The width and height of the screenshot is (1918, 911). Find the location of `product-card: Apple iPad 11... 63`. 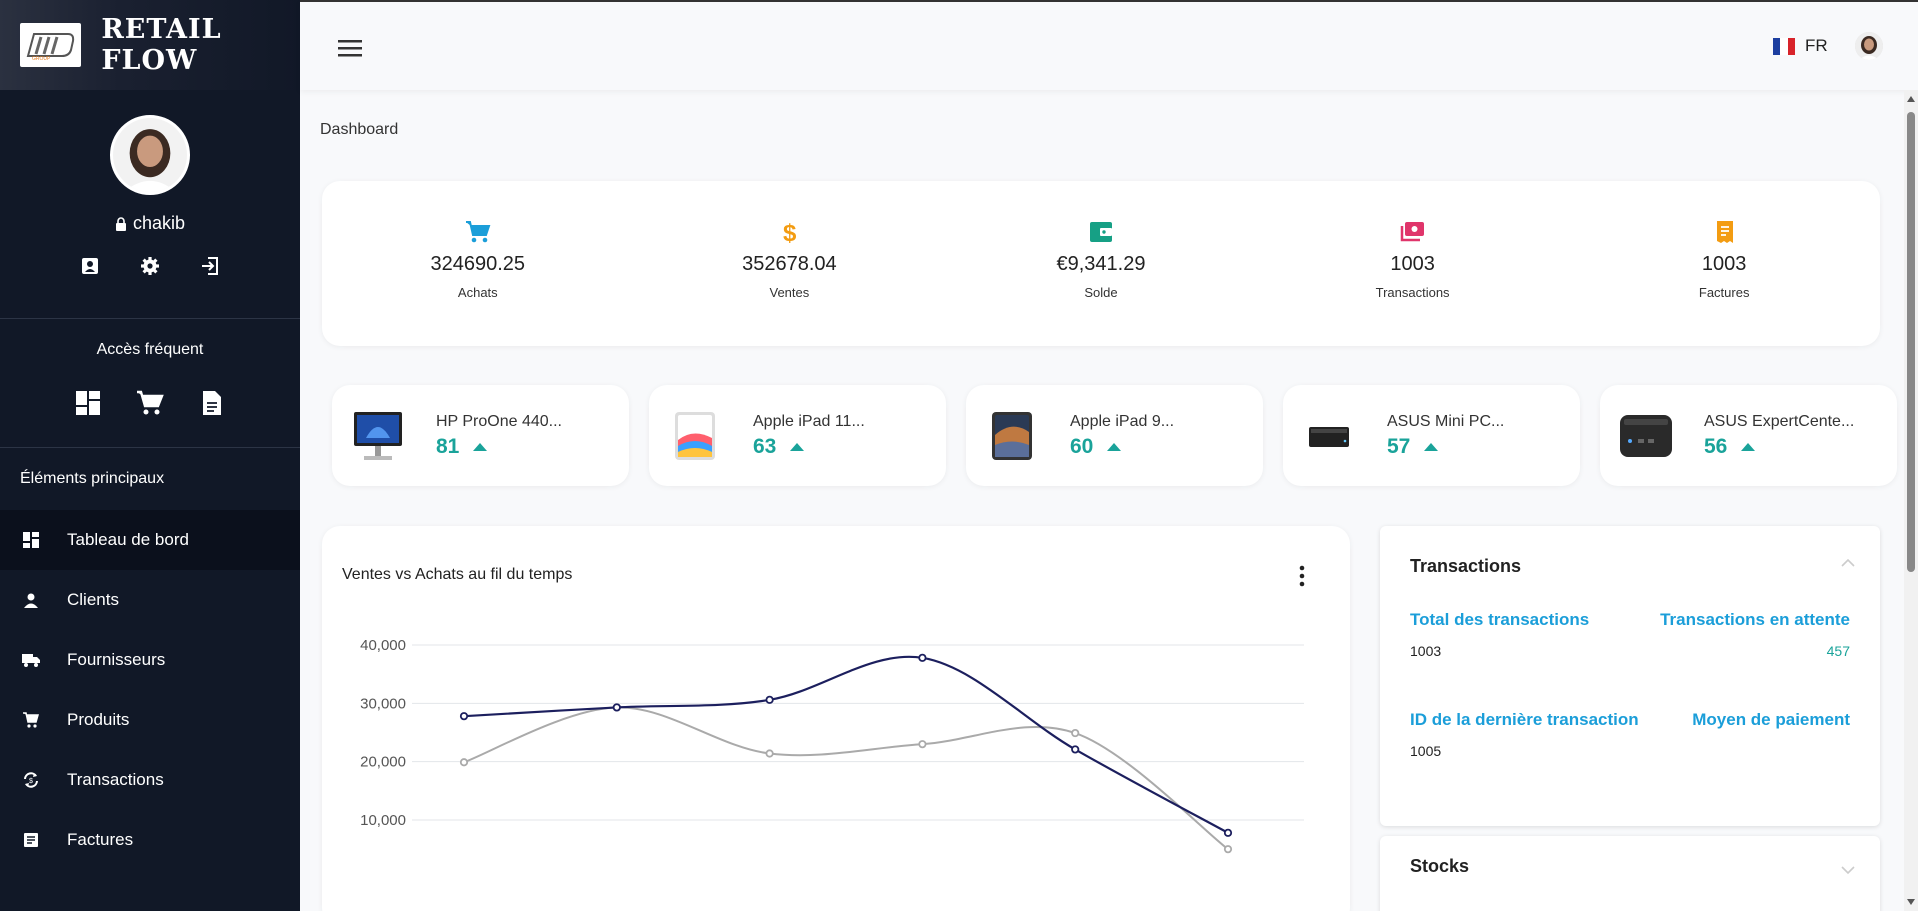

product-card: Apple iPad 11... 63 is located at coordinates (797, 435).